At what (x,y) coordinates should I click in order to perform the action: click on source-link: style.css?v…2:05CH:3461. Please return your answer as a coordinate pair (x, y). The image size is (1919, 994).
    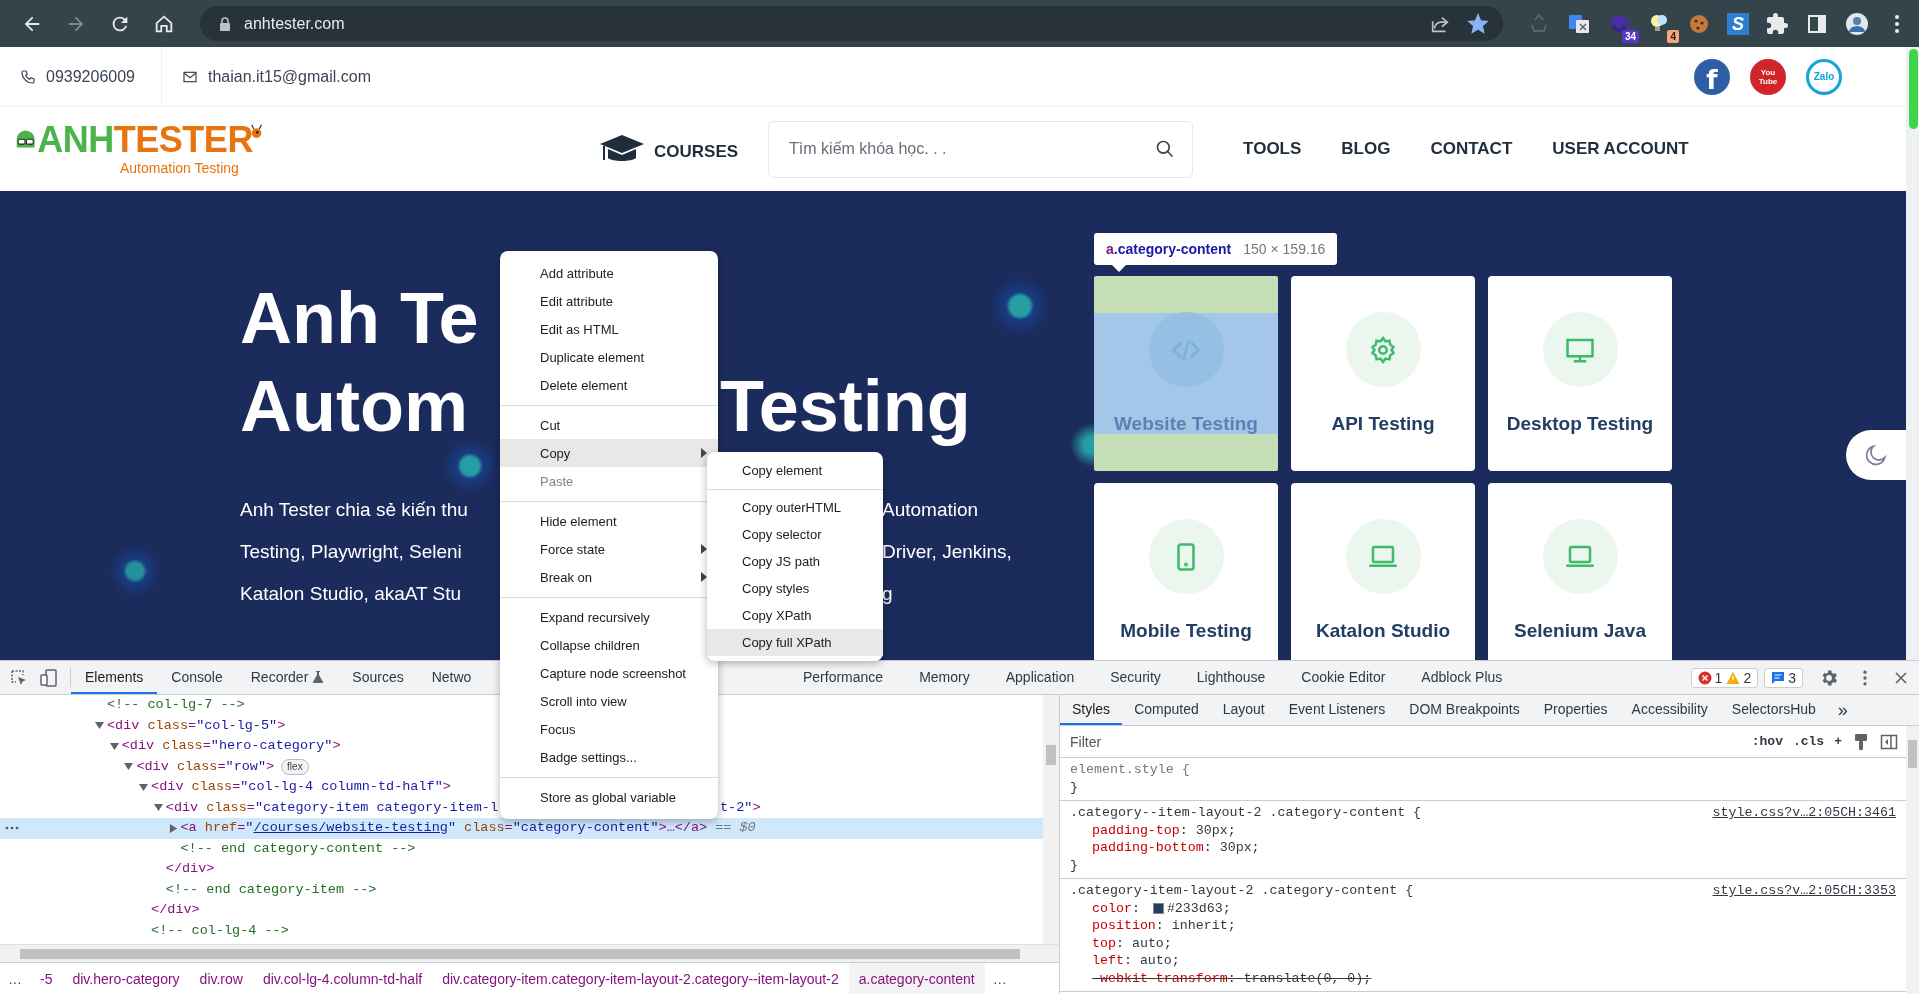
    Looking at the image, I should click on (1804, 813).